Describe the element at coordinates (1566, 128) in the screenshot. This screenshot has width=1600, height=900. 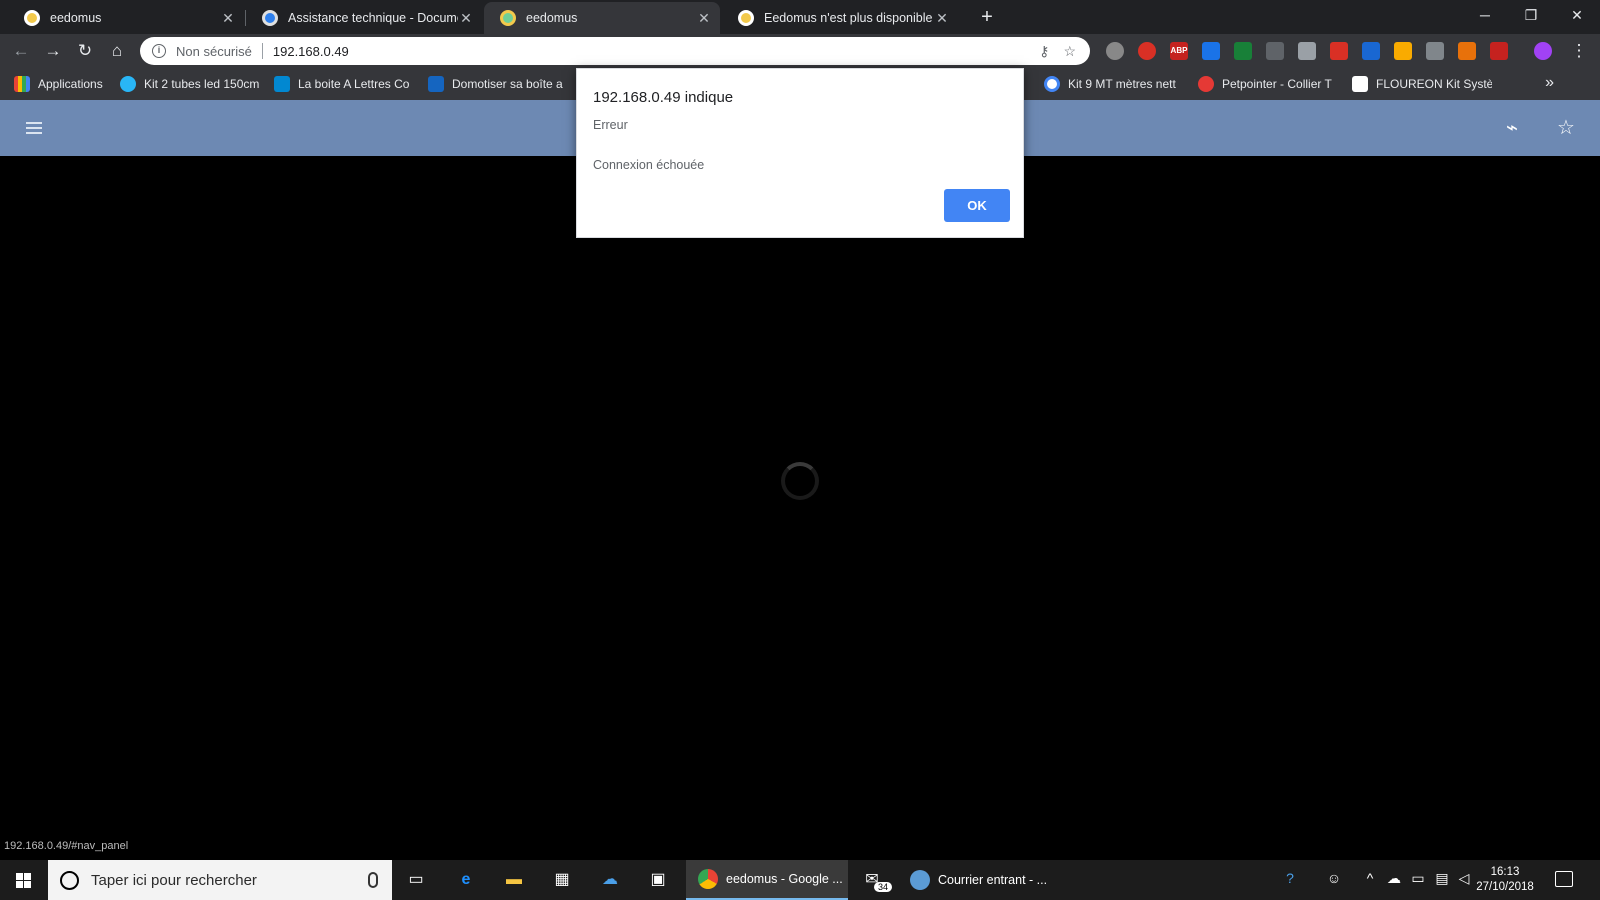
I see `favorites-star-icon: ☆` at that location.